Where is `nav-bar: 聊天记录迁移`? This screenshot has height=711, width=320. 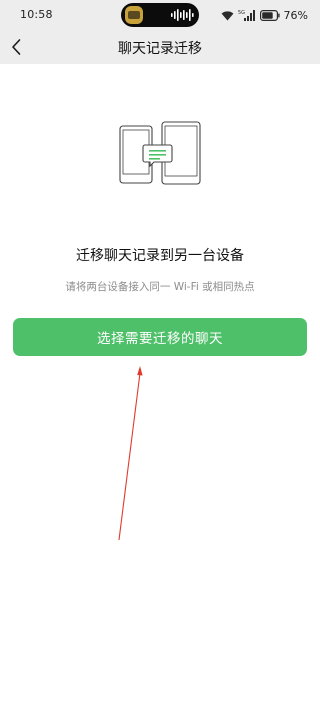
nav-bar: 聊天记录迁移 is located at coordinates (160, 47).